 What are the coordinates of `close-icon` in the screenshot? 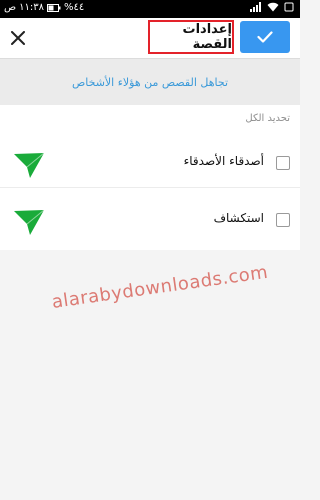 It's located at (18, 38).